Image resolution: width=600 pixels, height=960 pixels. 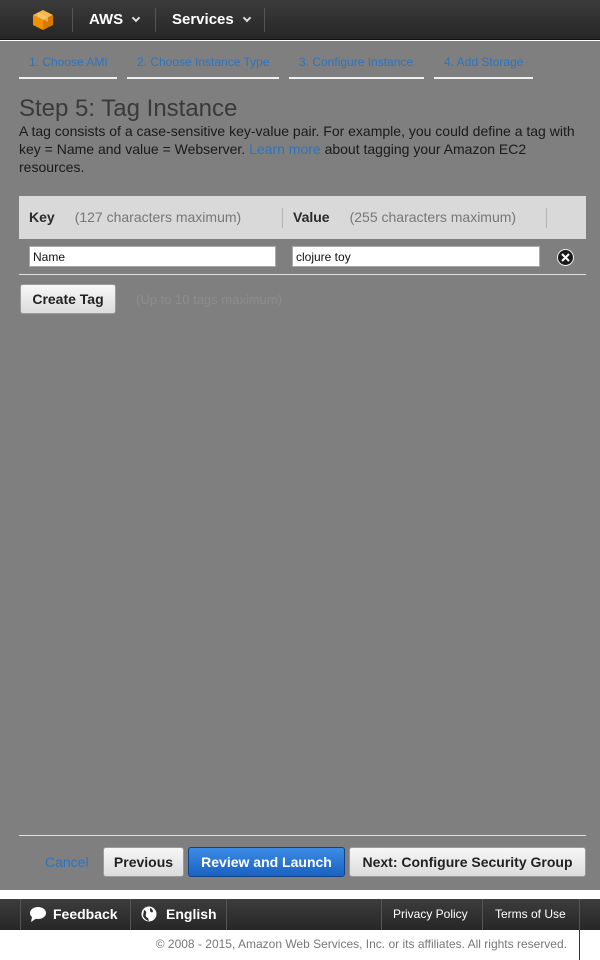 I want to click on value-header-note: (255 characters maximum), so click(x=433, y=217).